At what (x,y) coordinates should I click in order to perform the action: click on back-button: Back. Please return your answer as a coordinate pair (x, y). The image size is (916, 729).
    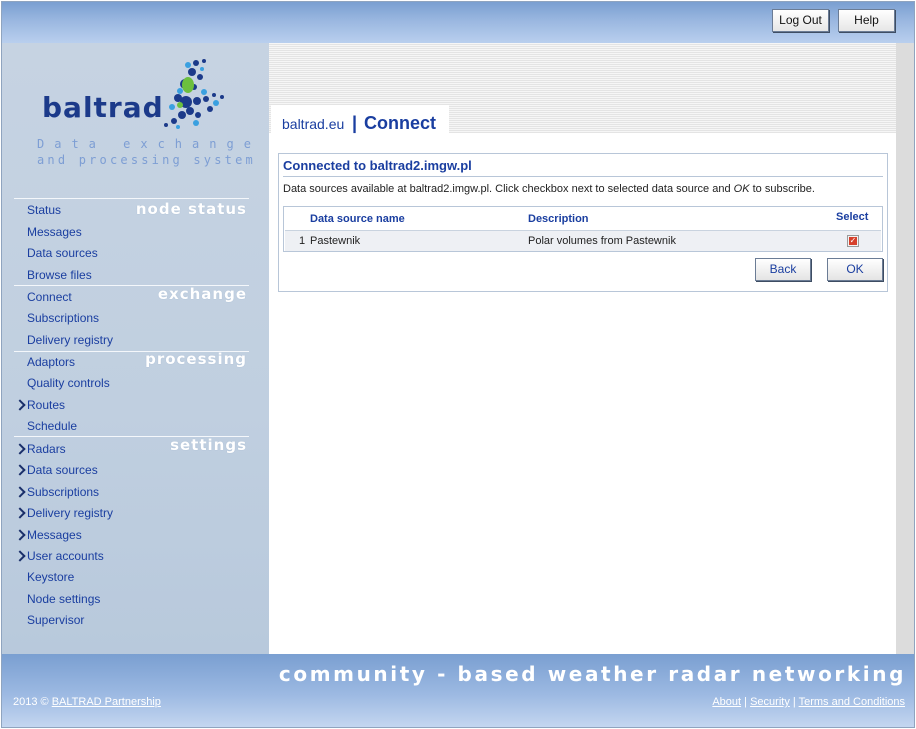
    Looking at the image, I should click on (783, 269).